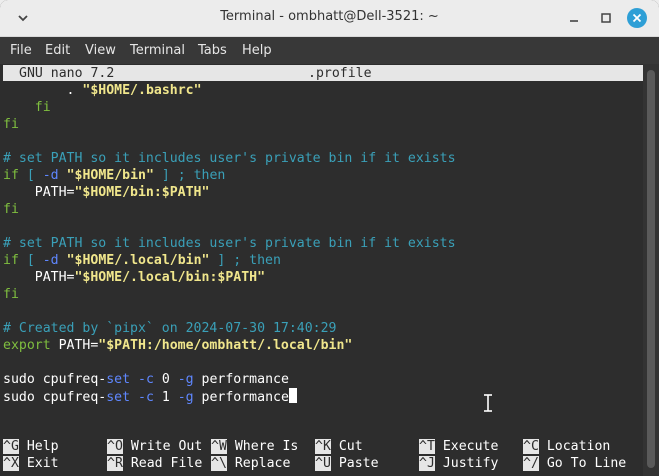  I want to click on menu-terminal: Terminal, so click(157, 50).